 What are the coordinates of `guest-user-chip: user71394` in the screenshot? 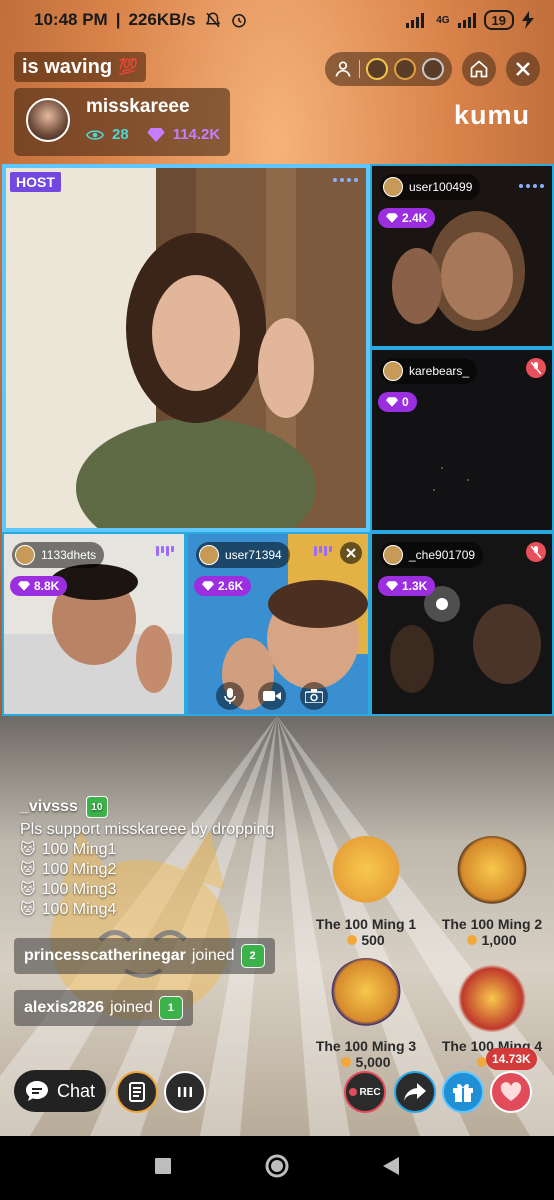 It's located at (243, 555).